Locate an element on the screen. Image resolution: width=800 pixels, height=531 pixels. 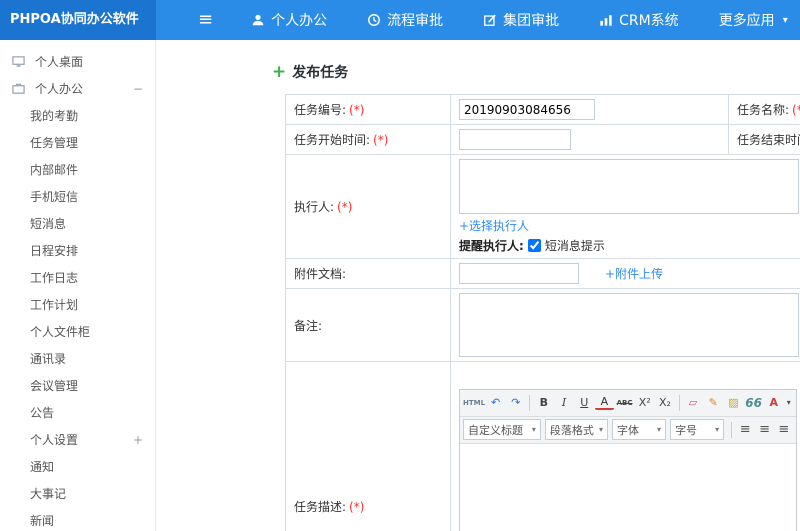
sidebar-item-announcement: 公告 is located at coordinates (77, 412).